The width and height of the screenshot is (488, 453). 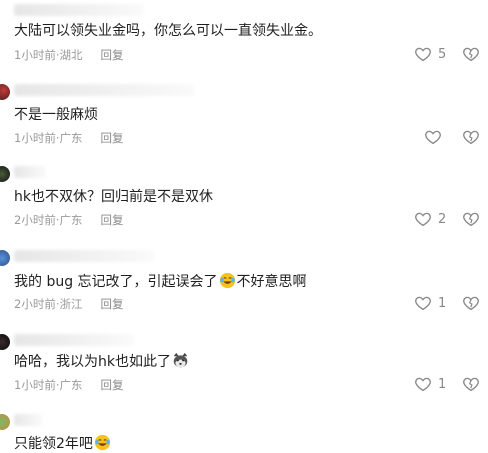 I want to click on like-button: 2, so click(x=430, y=219).